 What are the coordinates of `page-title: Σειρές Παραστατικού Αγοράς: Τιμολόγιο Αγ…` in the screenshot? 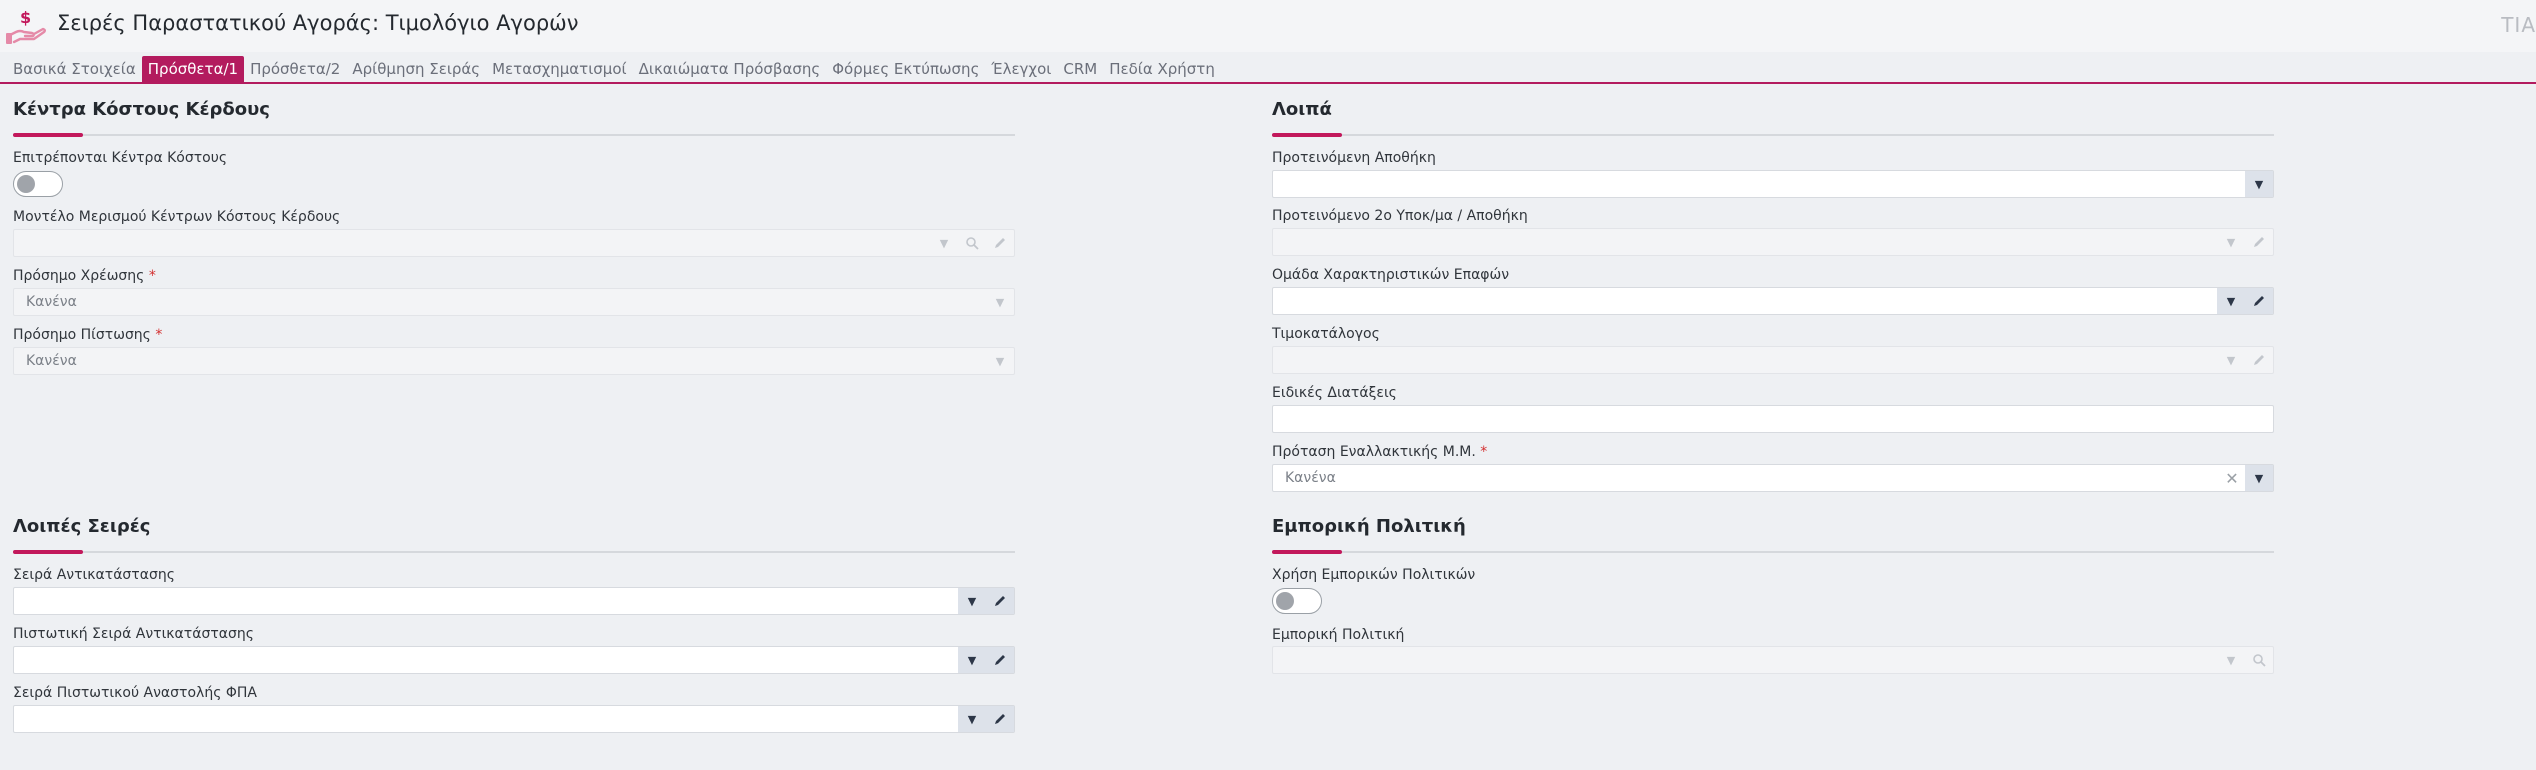 It's located at (318, 23).